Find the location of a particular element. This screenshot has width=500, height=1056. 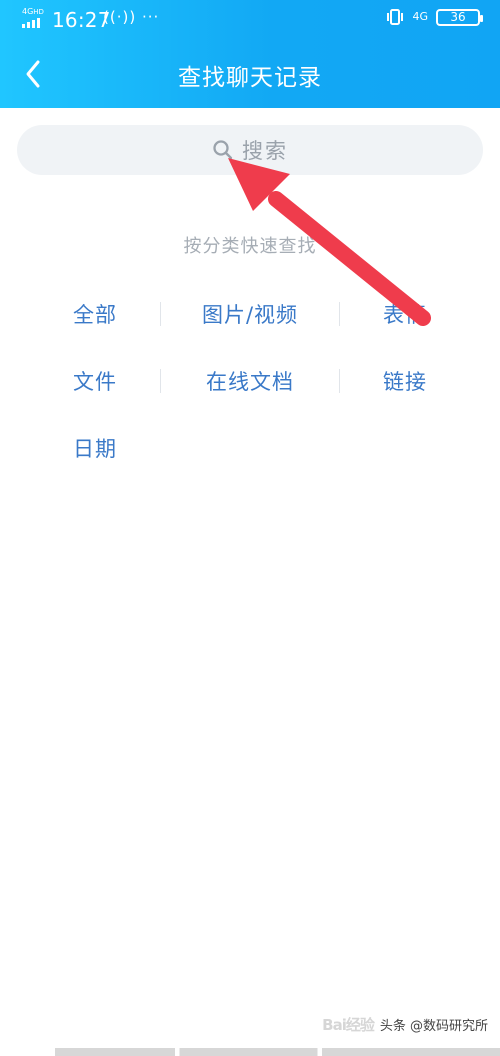

vibrate-icon is located at coordinates (395, 17).